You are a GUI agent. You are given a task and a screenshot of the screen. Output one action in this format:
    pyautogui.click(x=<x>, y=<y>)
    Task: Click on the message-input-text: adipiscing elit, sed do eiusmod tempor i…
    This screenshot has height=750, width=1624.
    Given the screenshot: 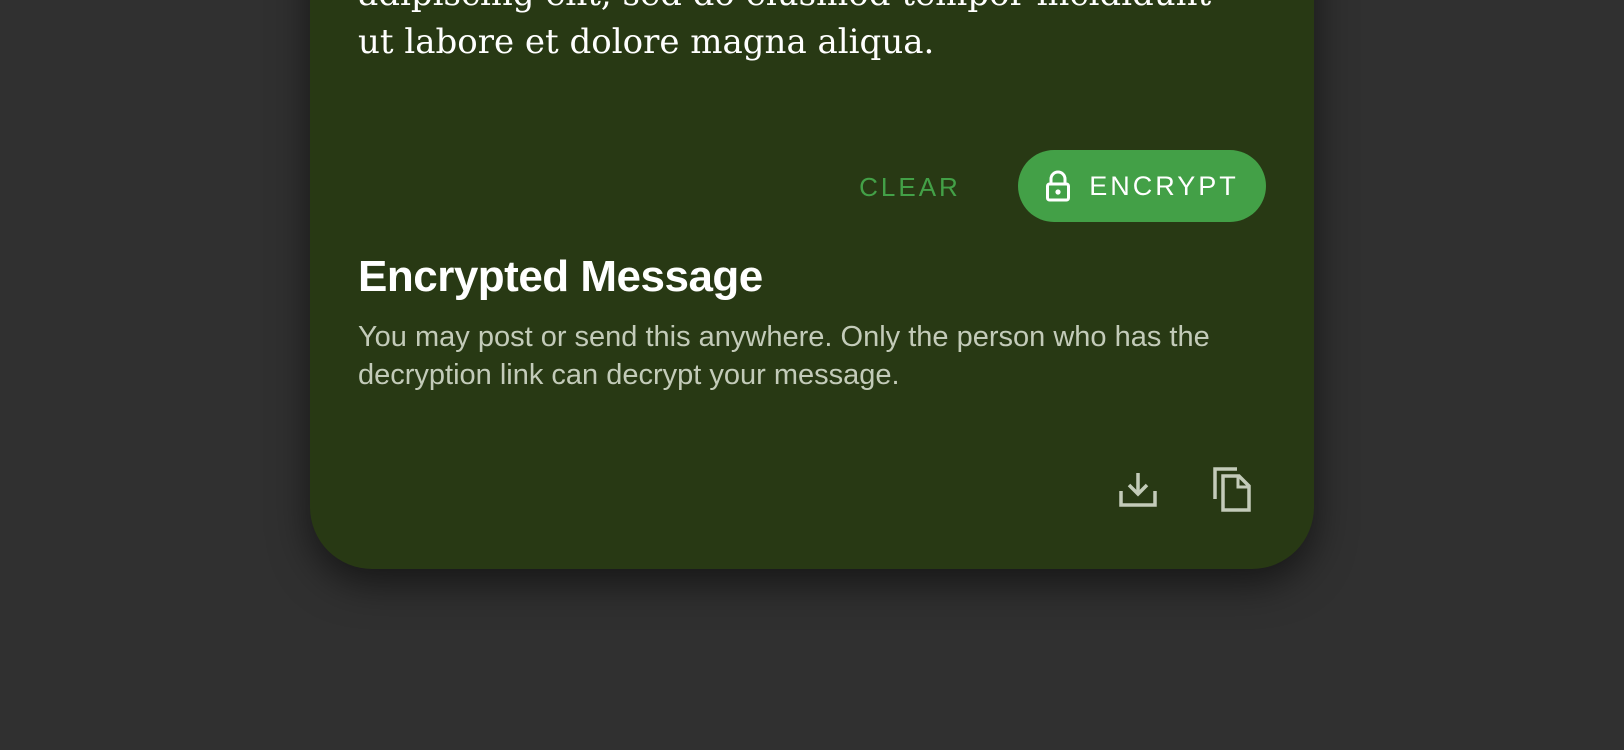 What is the action you would take?
    pyautogui.click(x=818, y=33)
    